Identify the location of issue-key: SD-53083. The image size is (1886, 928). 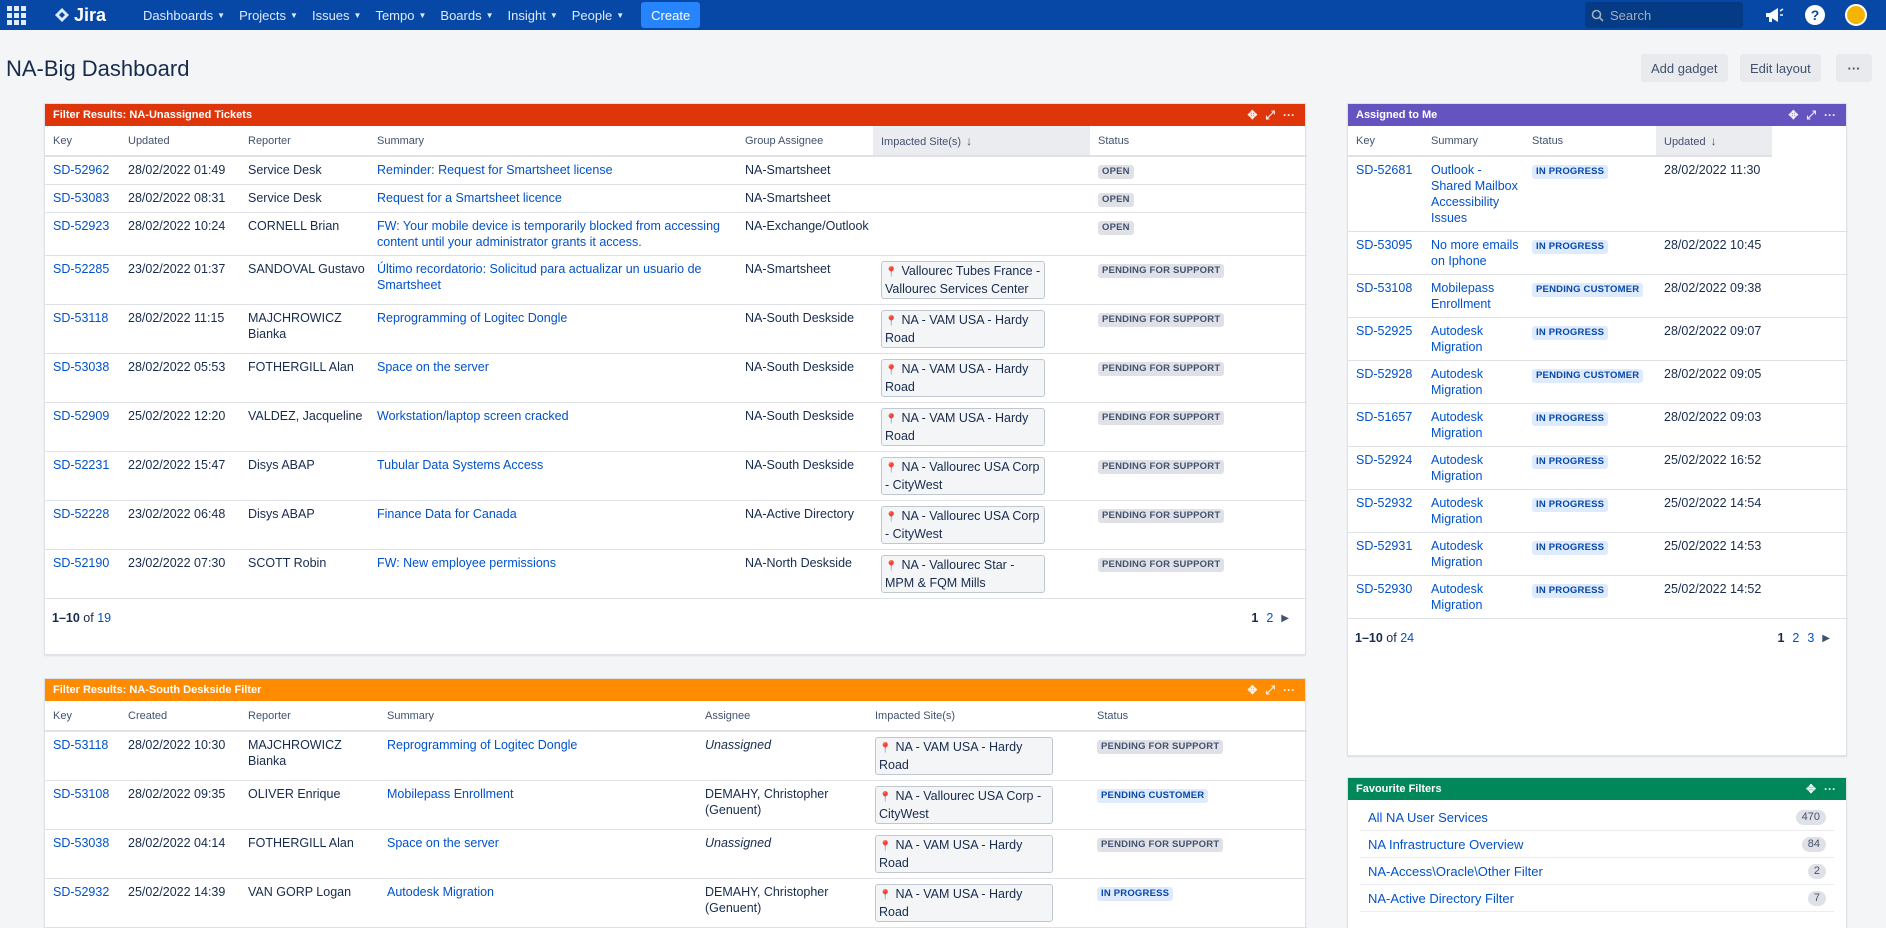
(82, 198).